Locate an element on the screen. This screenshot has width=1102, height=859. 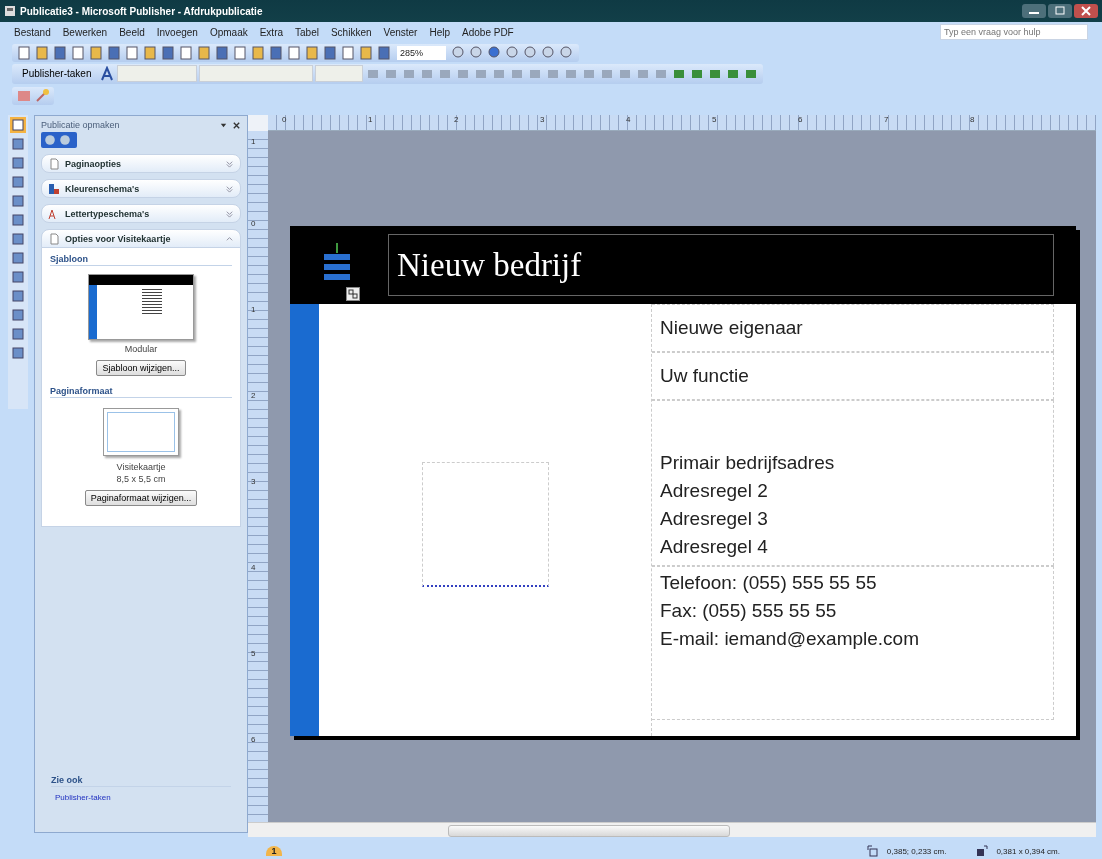
section-heading: Paginaformaat is located at coordinates (141, 392).